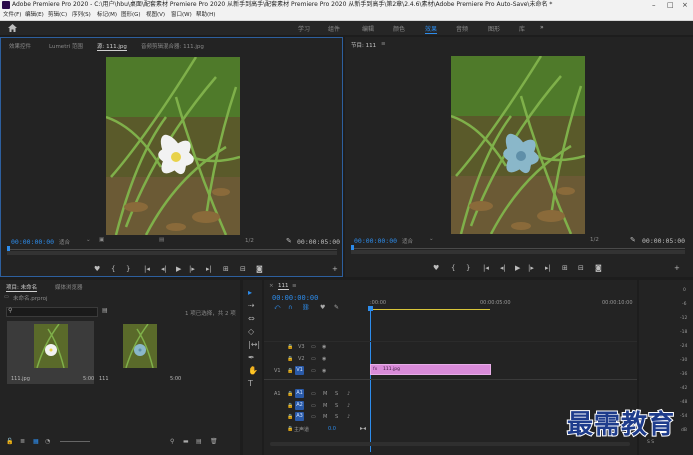 The image size is (693, 455). I want to click on program-zoom-scrollbar, so click(518, 252).